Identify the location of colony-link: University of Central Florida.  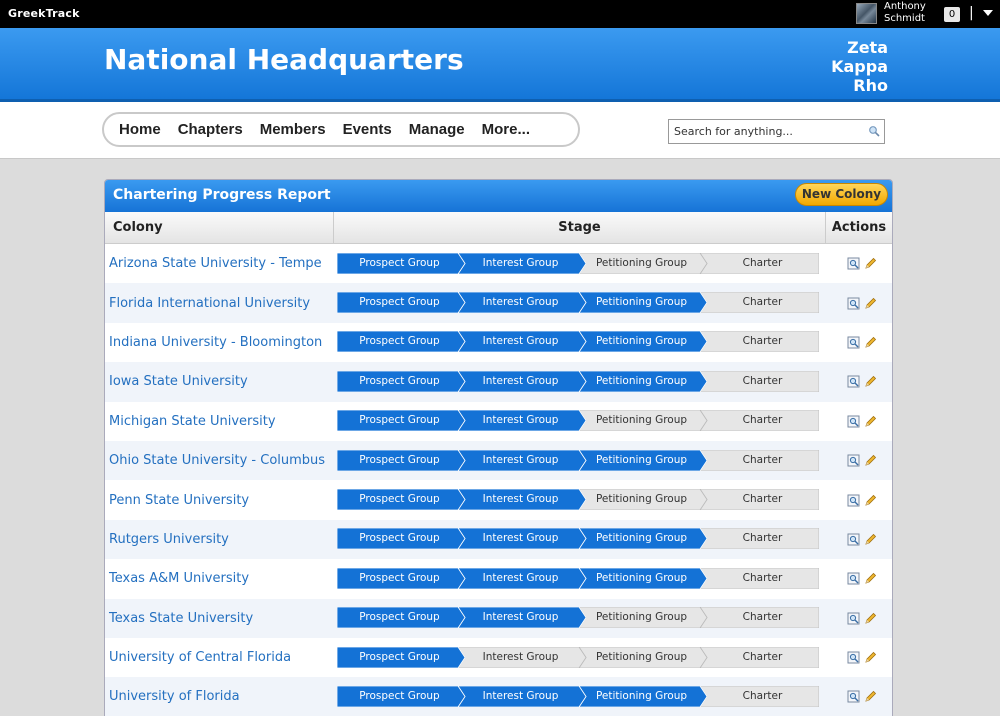
(219, 657).